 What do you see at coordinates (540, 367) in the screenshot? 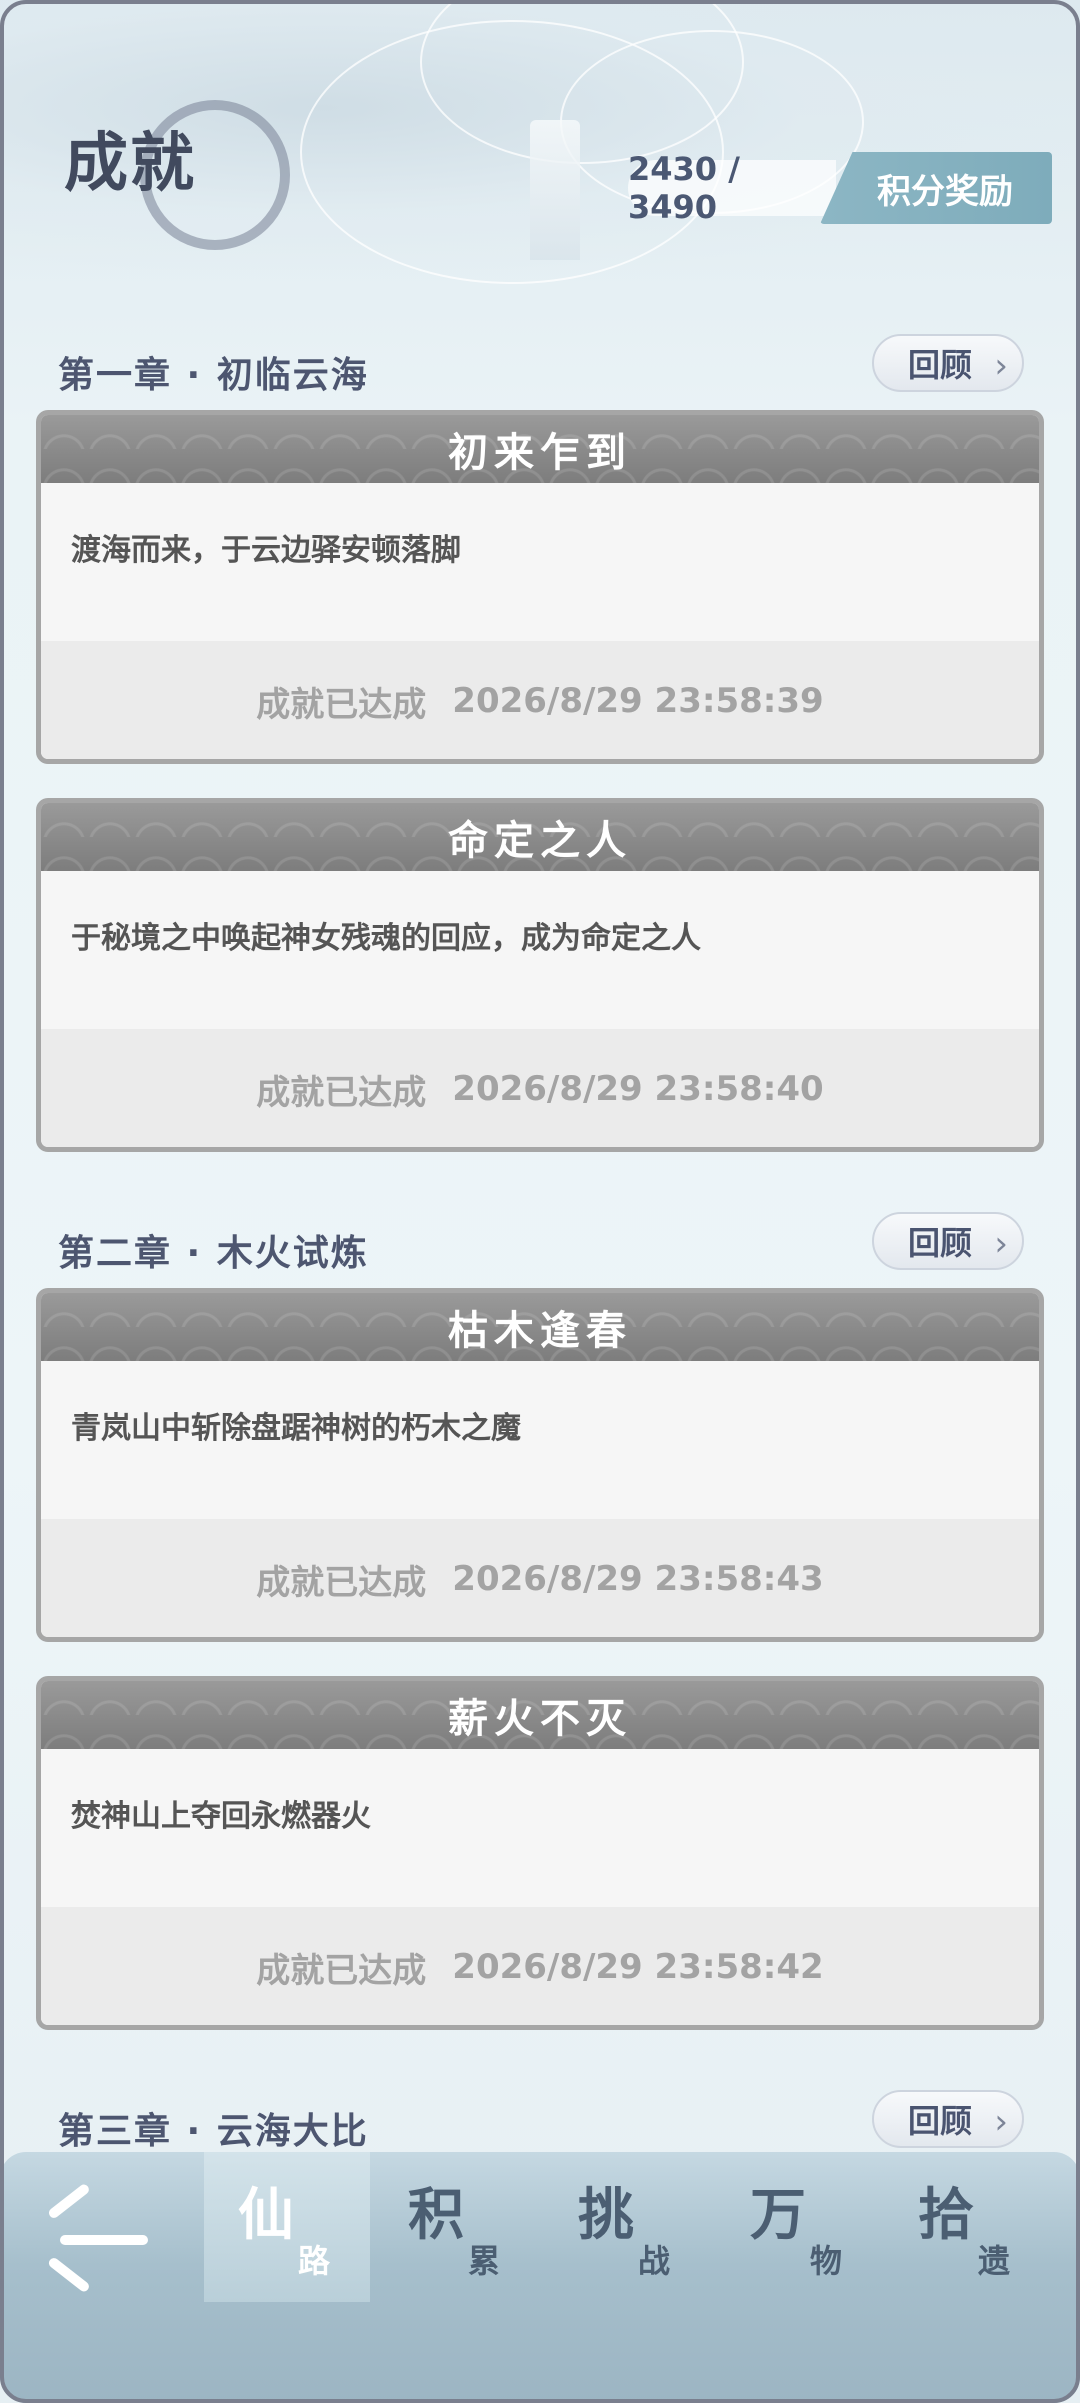
I see `chapter-header: 第一章 · 初临云海 回顾 ›` at bounding box center [540, 367].